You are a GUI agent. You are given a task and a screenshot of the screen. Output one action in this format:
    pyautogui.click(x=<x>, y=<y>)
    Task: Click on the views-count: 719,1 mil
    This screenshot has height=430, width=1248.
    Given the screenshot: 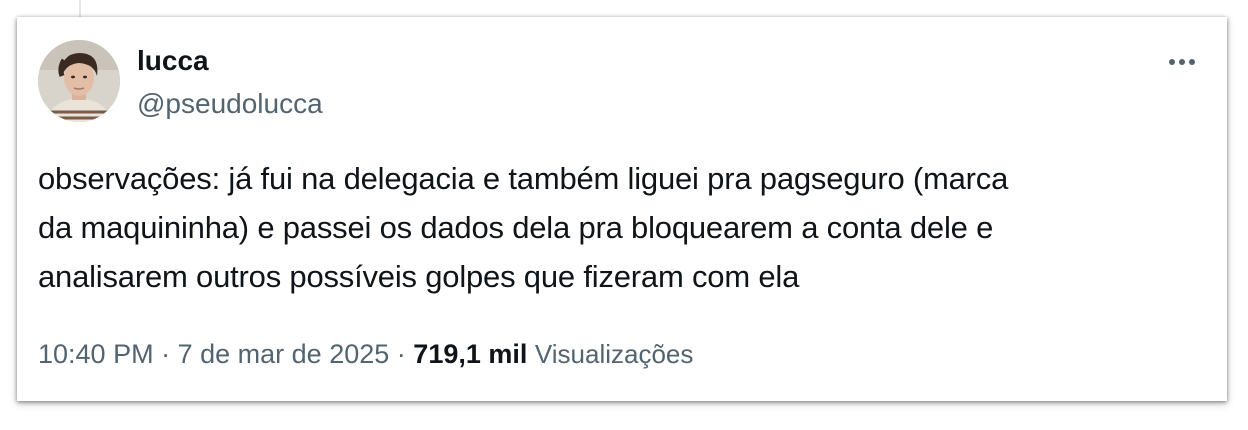 What is the action you would take?
    pyautogui.click(x=470, y=354)
    